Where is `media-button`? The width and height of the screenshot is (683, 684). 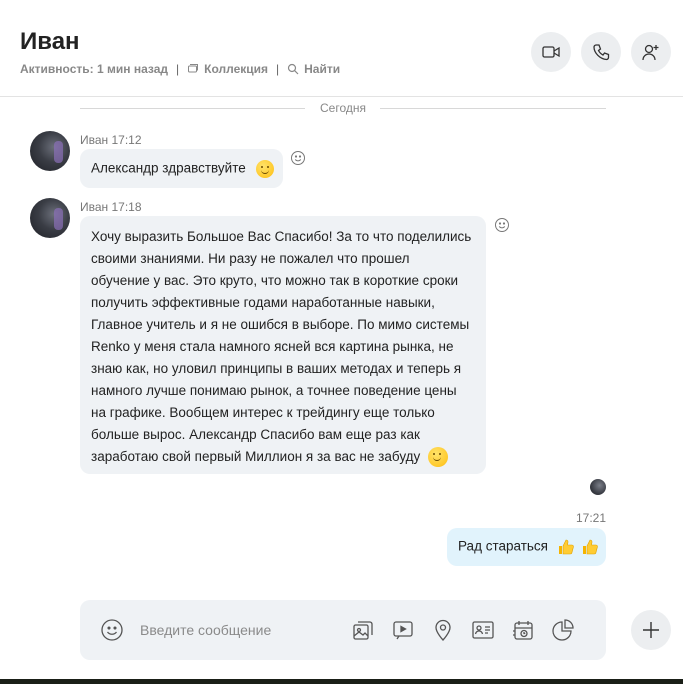
media-button is located at coordinates (363, 630).